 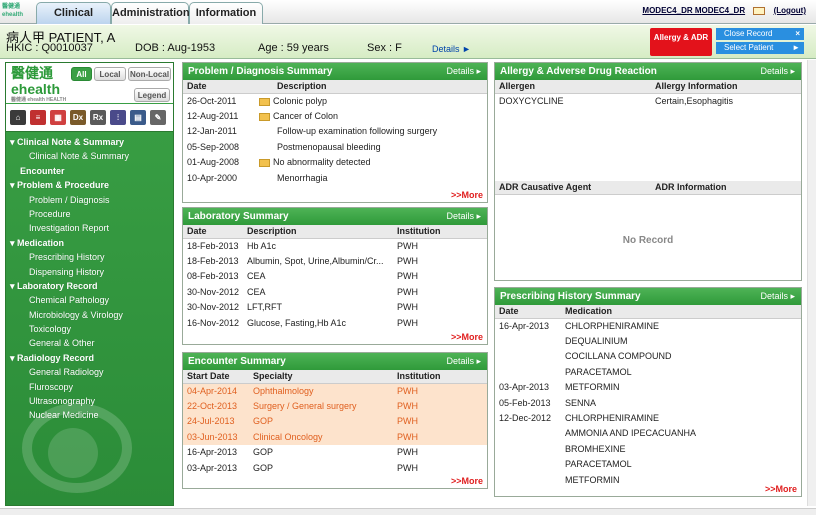 What do you see at coordinates (89, 156) in the screenshot?
I see `sidebar-menu-item: Clinical Note & Summary` at bounding box center [89, 156].